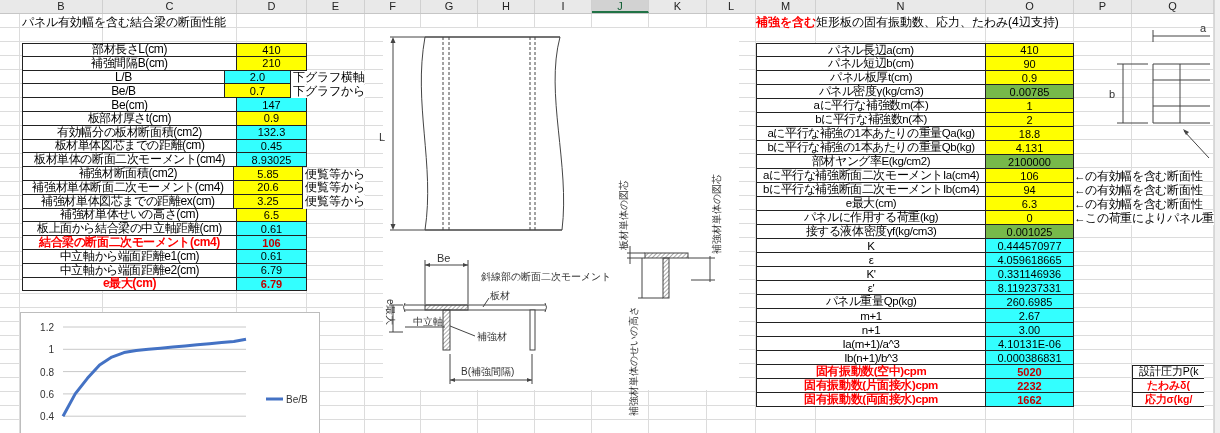 The height and width of the screenshot is (433, 1220). Describe the element at coordinates (1203, 28) in the screenshot. I see `dimension-label: a` at that location.